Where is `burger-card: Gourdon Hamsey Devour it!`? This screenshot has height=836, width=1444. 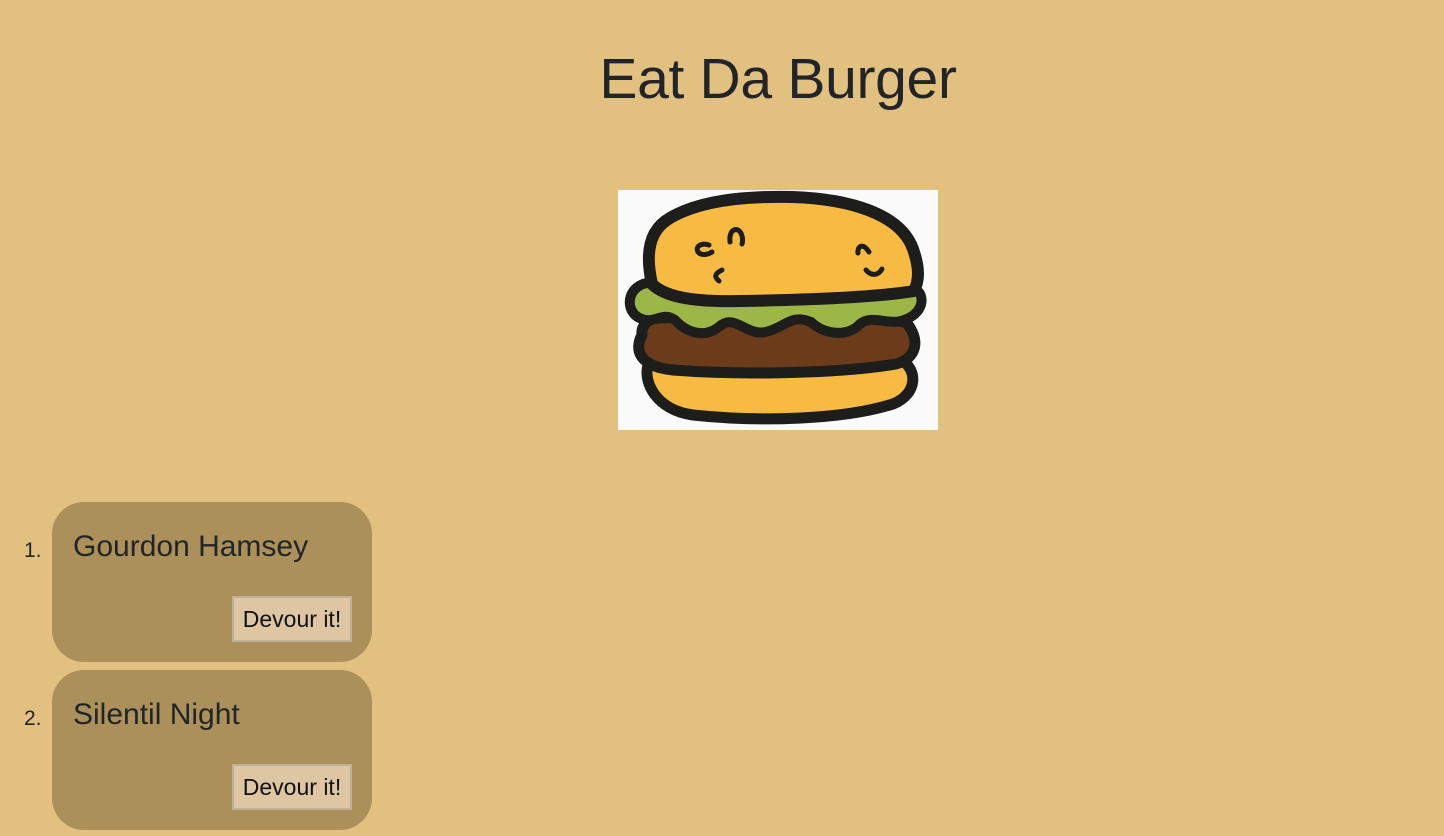
burger-card: Gourdon Hamsey Devour it! is located at coordinates (212, 582).